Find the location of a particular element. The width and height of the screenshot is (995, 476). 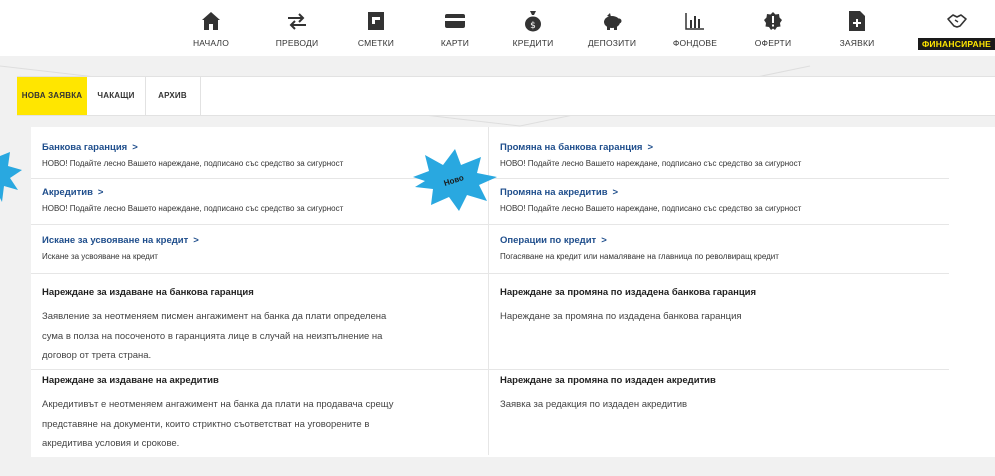

nav-item-cards: КАРТИ is located at coordinates (455, 28).